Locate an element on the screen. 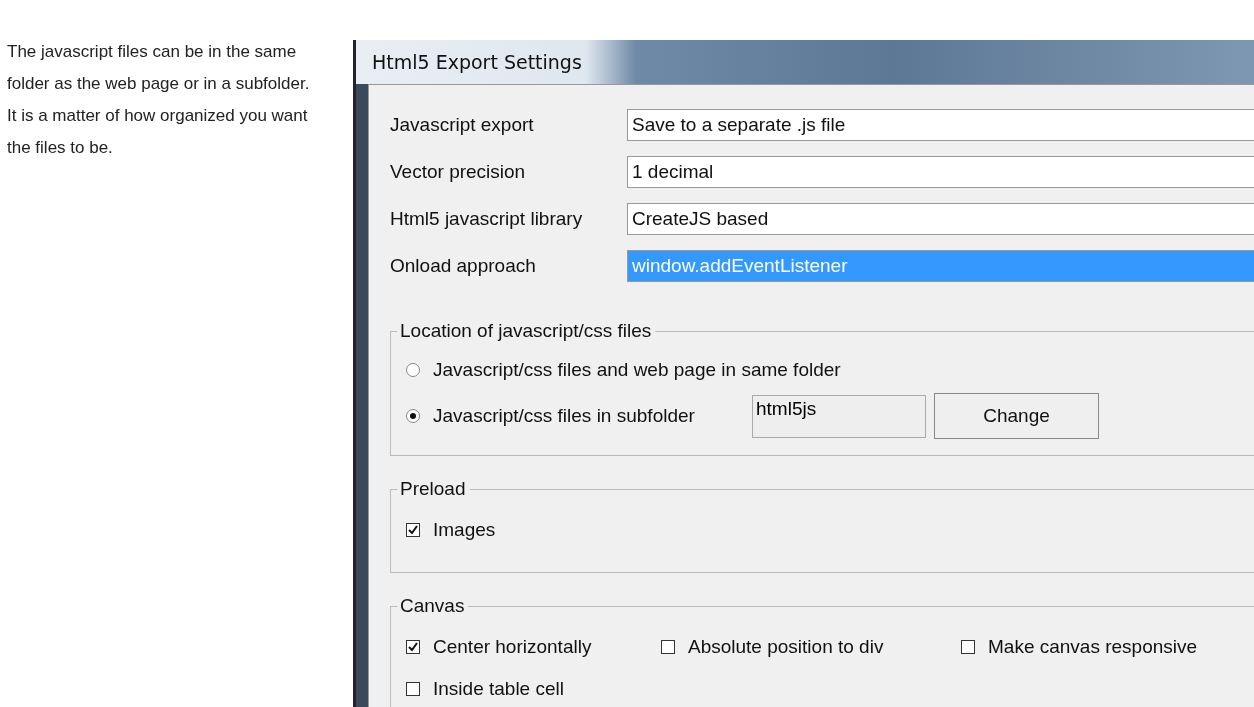  change-button: Change is located at coordinates (1016, 416).